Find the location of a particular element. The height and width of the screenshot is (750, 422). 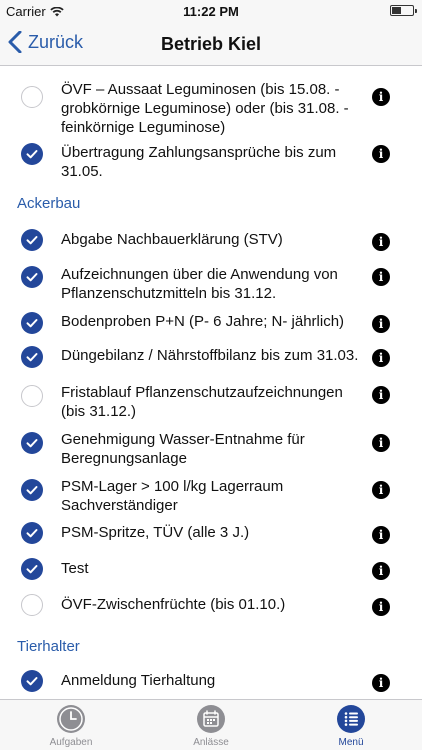

tab-menue-label: Menü is located at coordinates (351, 742).